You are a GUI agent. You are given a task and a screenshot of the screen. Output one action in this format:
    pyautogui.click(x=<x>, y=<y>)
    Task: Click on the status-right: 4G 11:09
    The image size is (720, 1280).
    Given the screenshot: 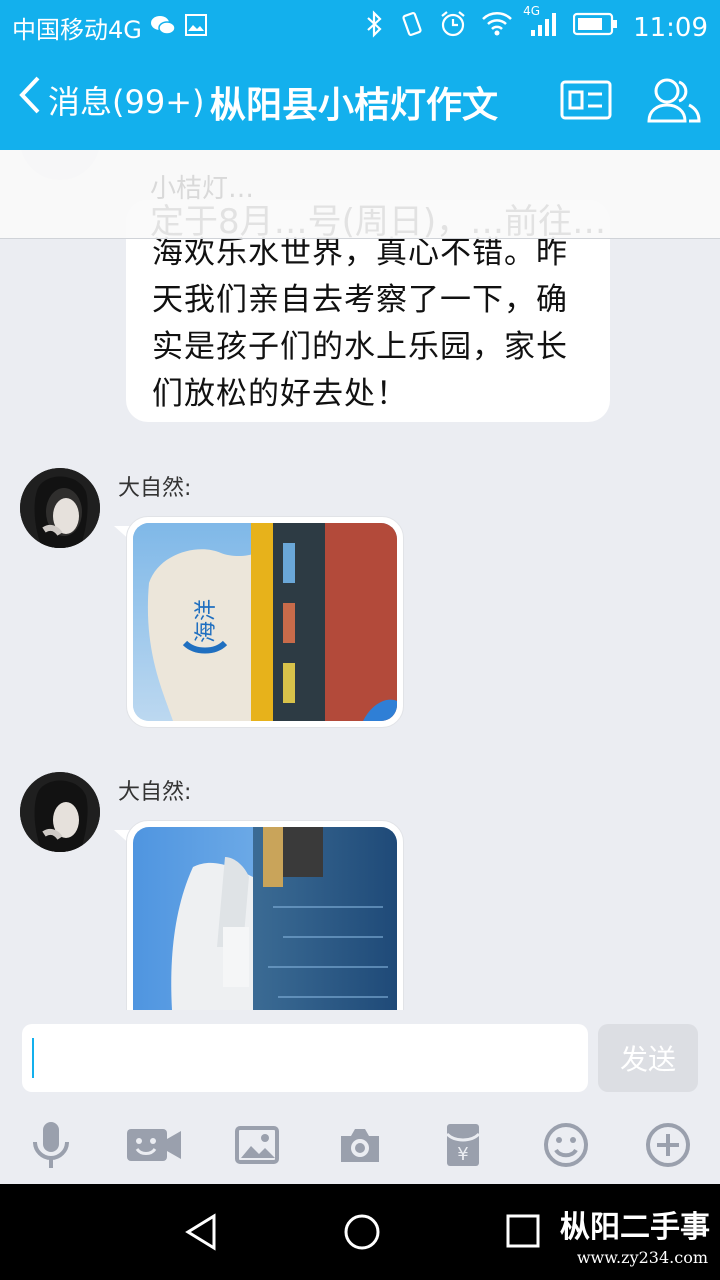 What is the action you would take?
    pyautogui.click(x=536, y=24)
    